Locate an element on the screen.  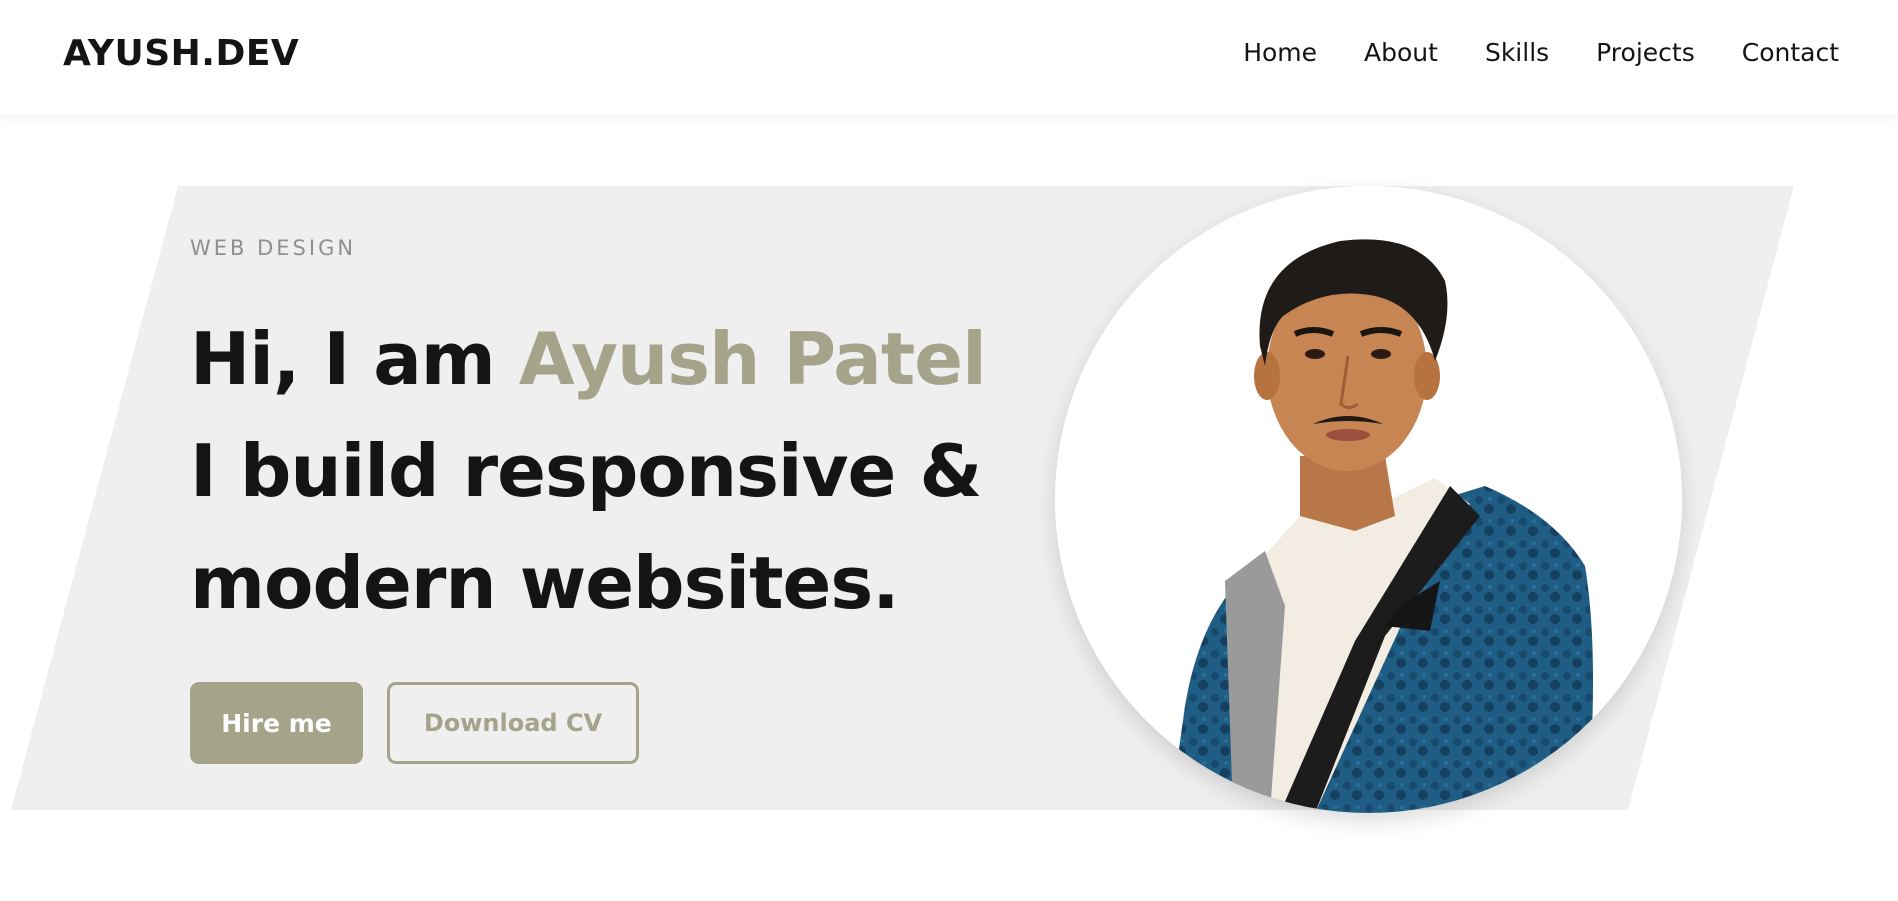
main-nav: Home About Skills Projects Contact is located at coordinates (1541, 52).